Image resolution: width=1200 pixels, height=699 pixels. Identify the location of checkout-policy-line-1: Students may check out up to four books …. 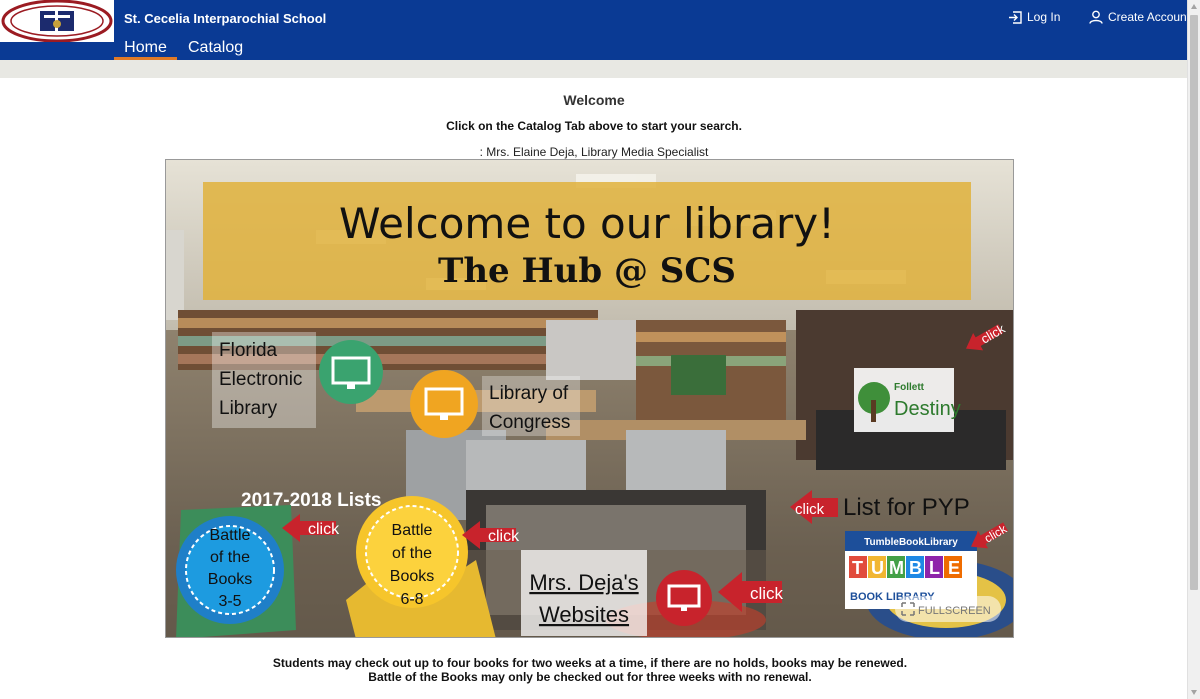
(590, 663).